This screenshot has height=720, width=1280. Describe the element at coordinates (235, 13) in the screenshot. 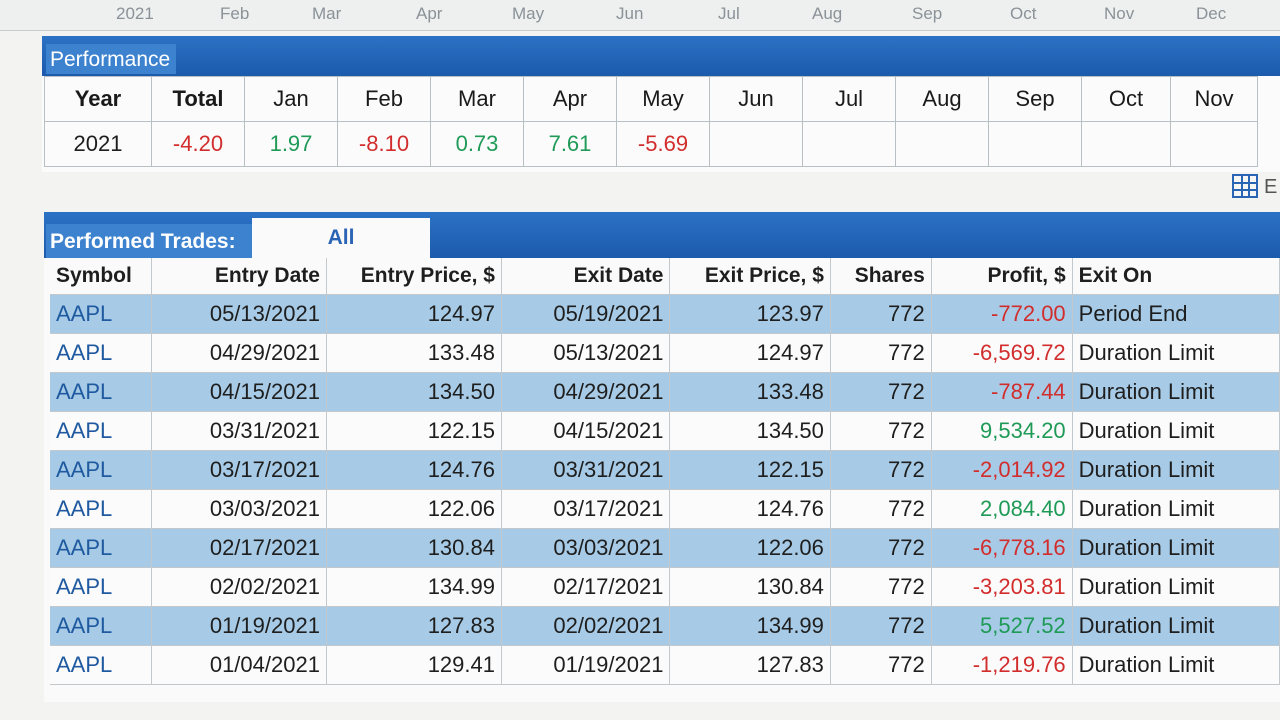

I see `axis-month-label: Feb` at that location.